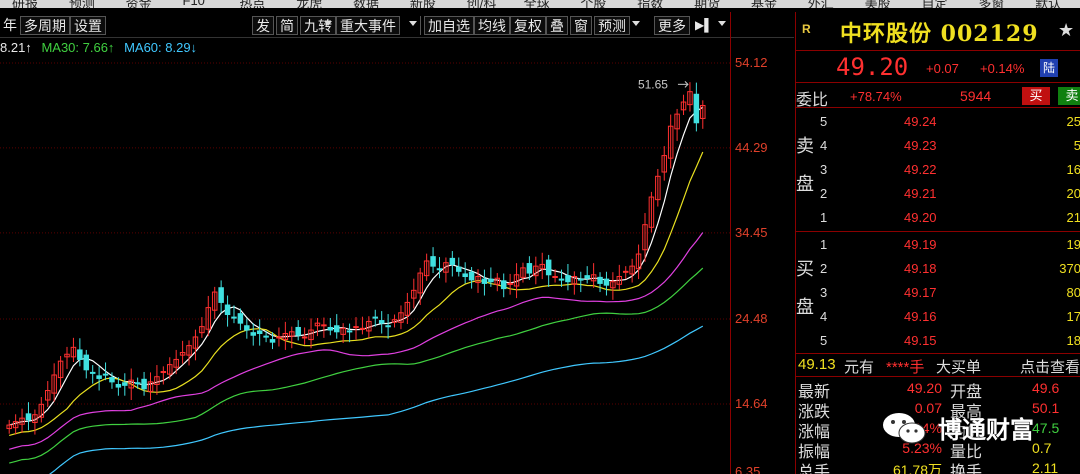 The height and width of the screenshot is (474, 1080). What do you see at coordinates (949, 340) in the screenshot?
I see `bid-row: 5 49.15 18` at bounding box center [949, 340].